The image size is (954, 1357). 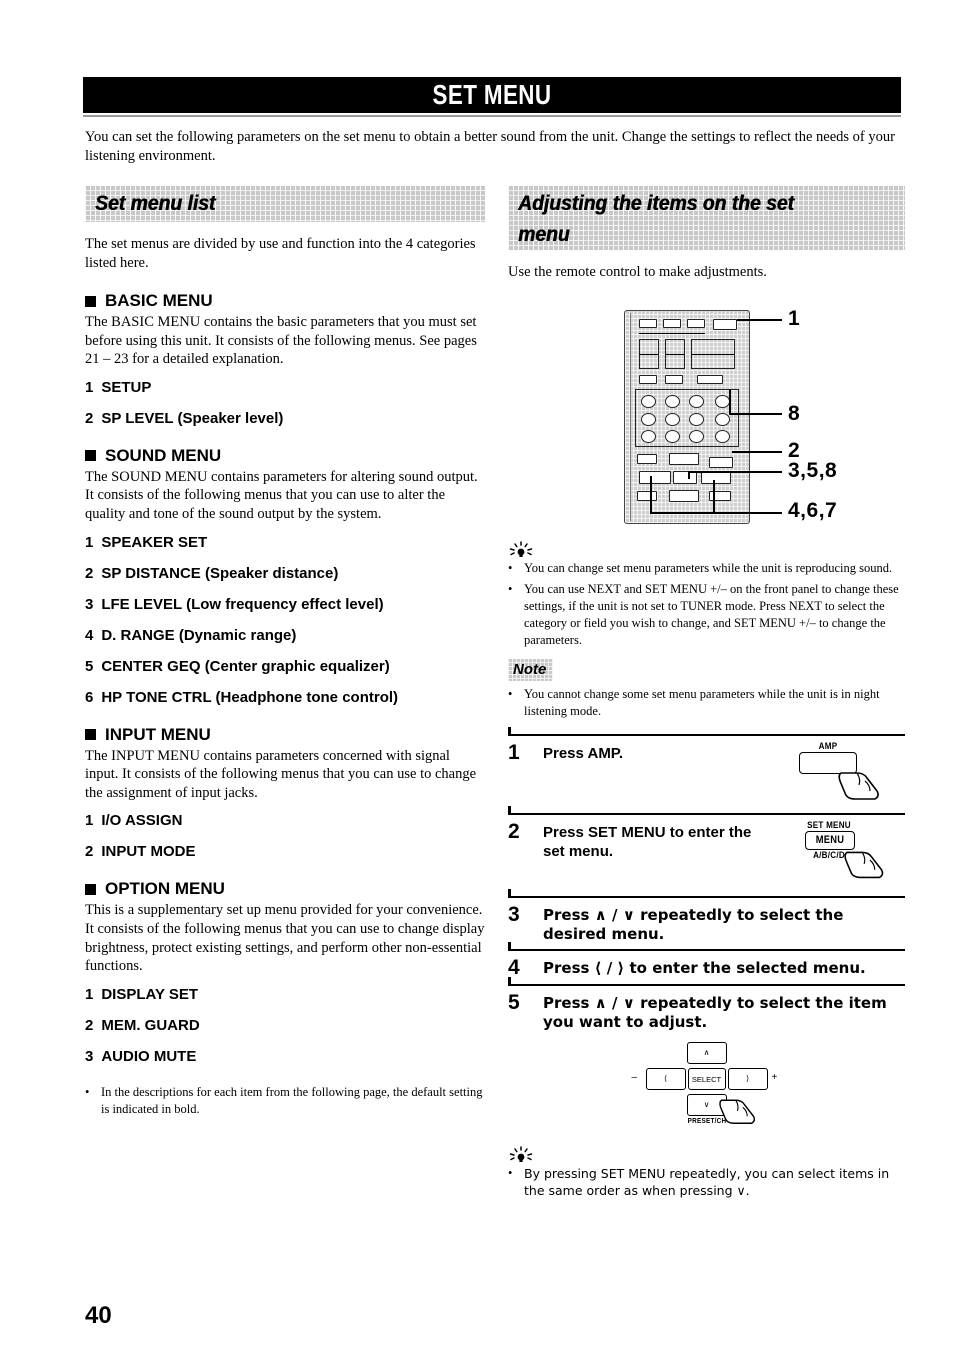 I want to click on remote-button-cbl, so click(x=672, y=323).